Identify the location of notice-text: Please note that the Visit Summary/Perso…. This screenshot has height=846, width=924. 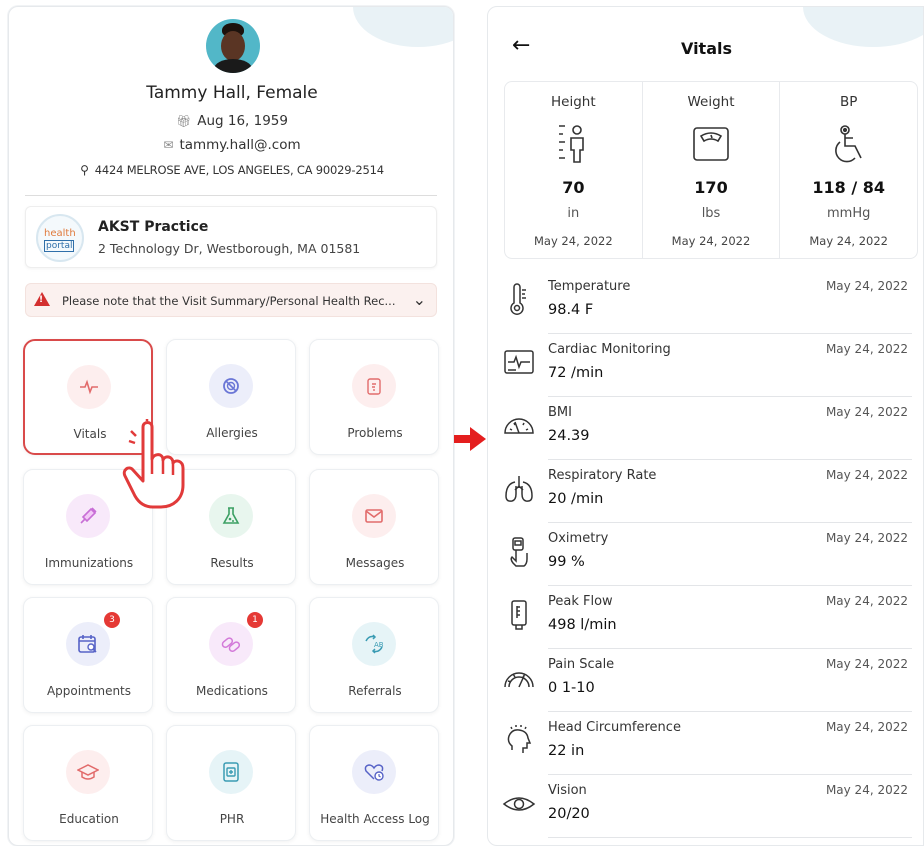
(229, 301).